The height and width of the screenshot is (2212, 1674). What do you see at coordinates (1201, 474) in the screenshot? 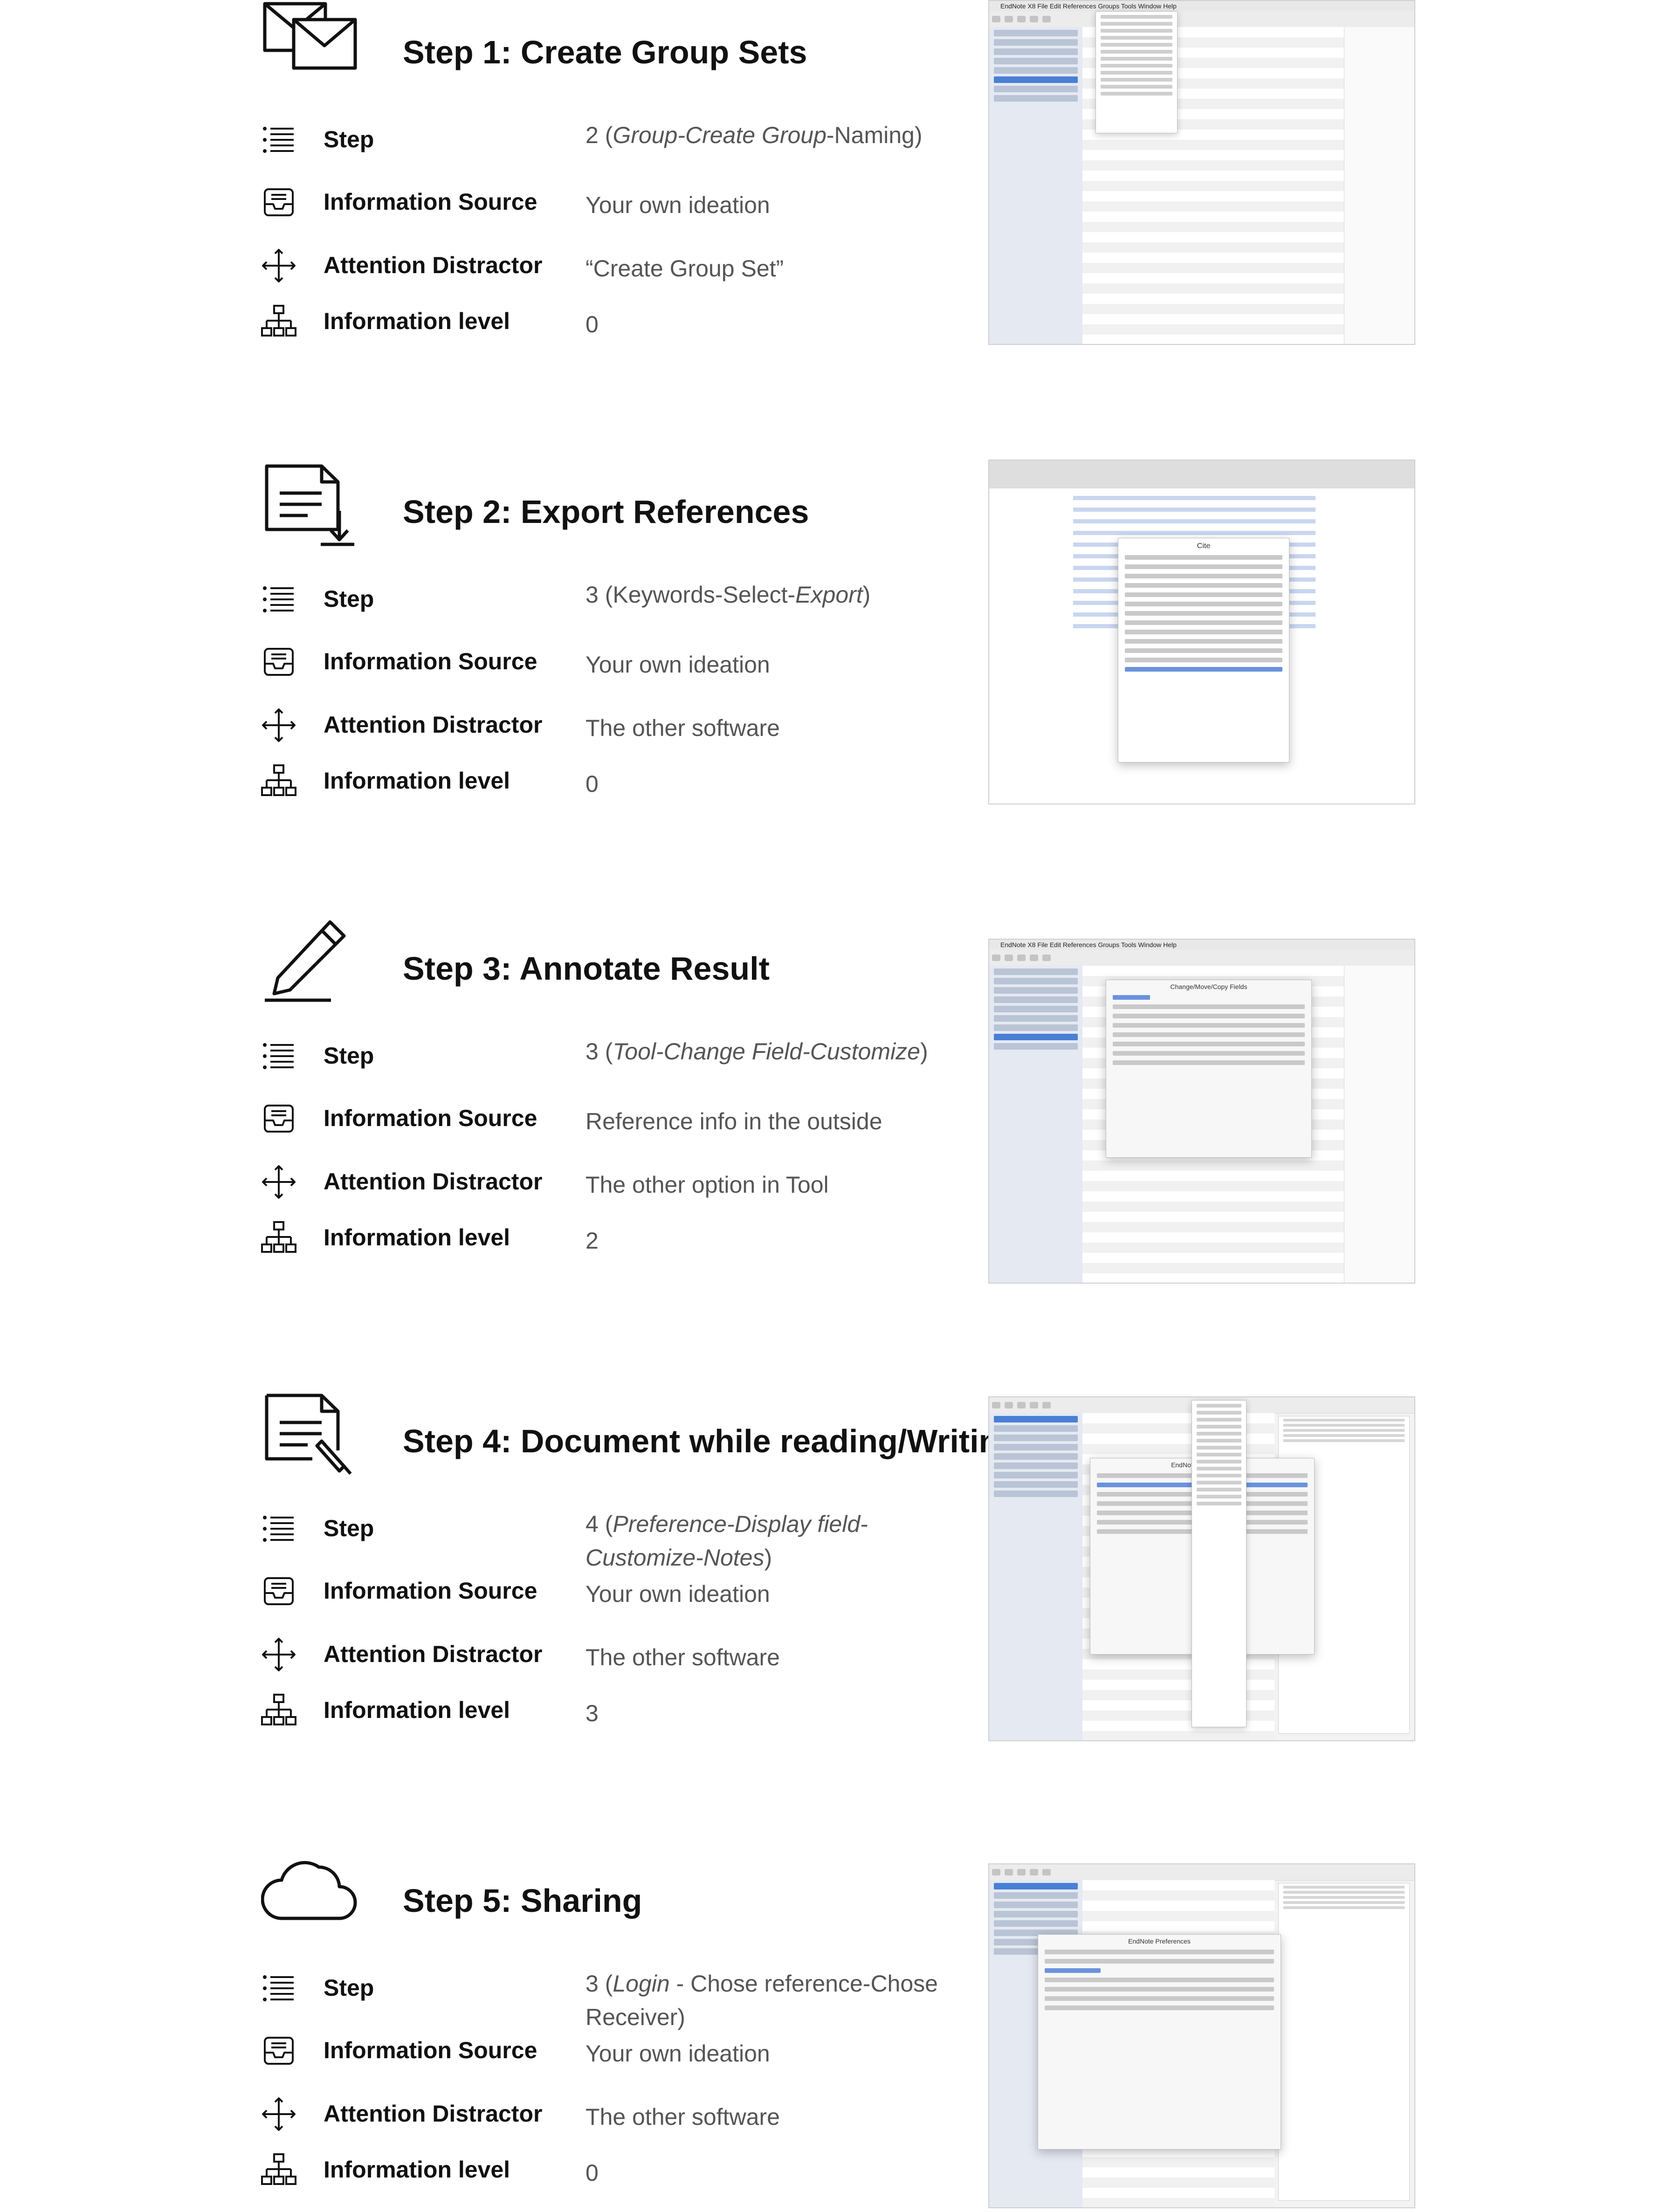
I see `browser-chrome` at bounding box center [1201, 474].